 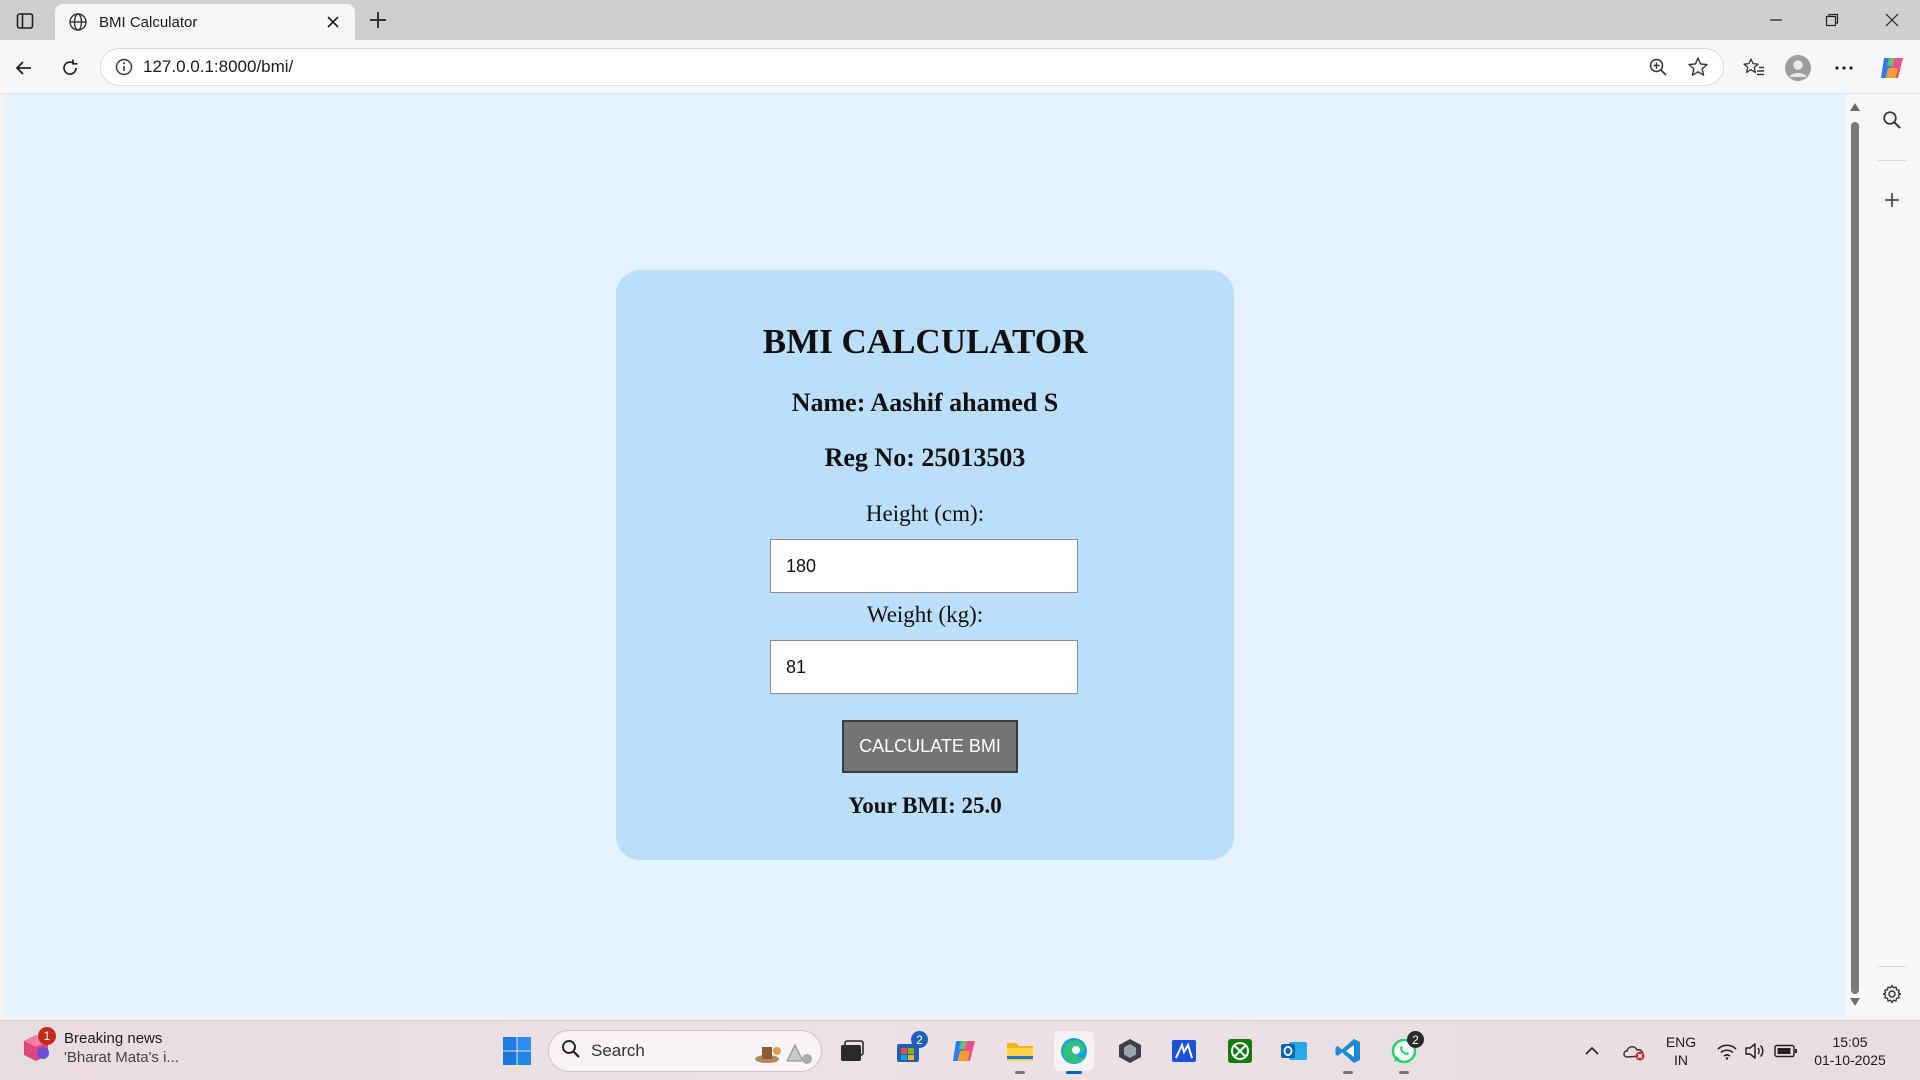 What do you see at coordinates (70, 68) in the screenshot?
I see `refresh-icon` at bounding box center [70, 68].